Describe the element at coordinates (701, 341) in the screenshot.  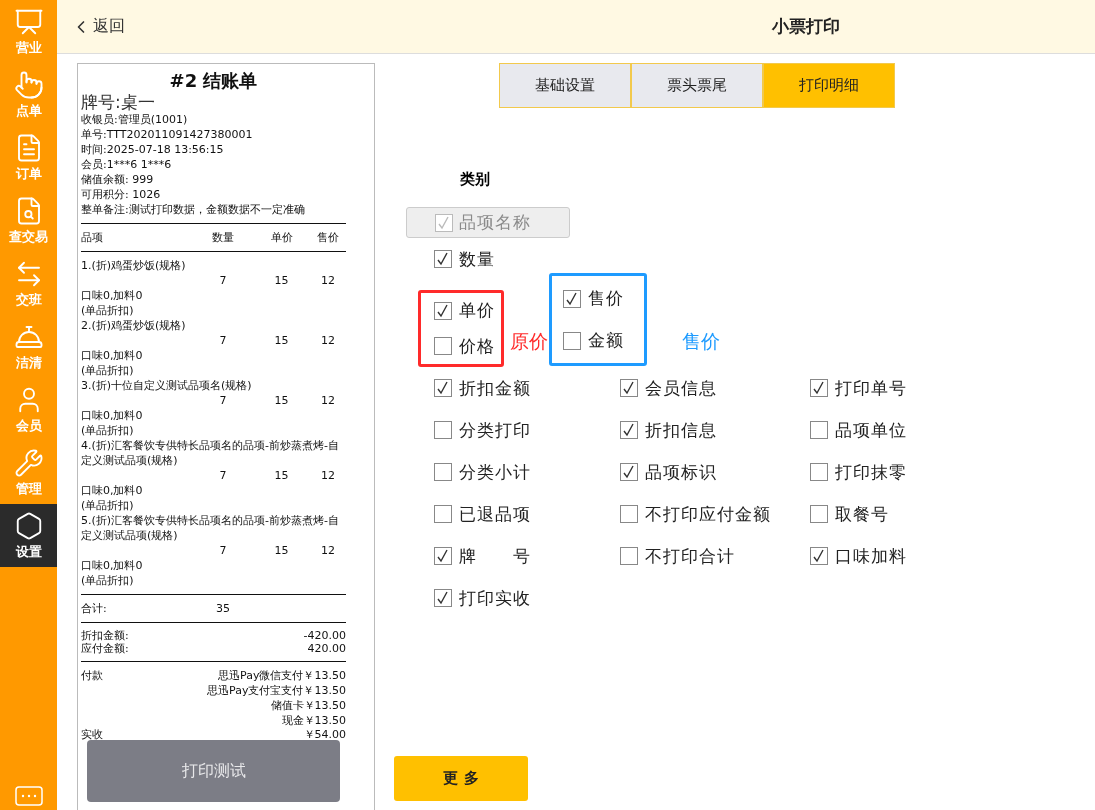
I see `group-caption: 售价` at that location.